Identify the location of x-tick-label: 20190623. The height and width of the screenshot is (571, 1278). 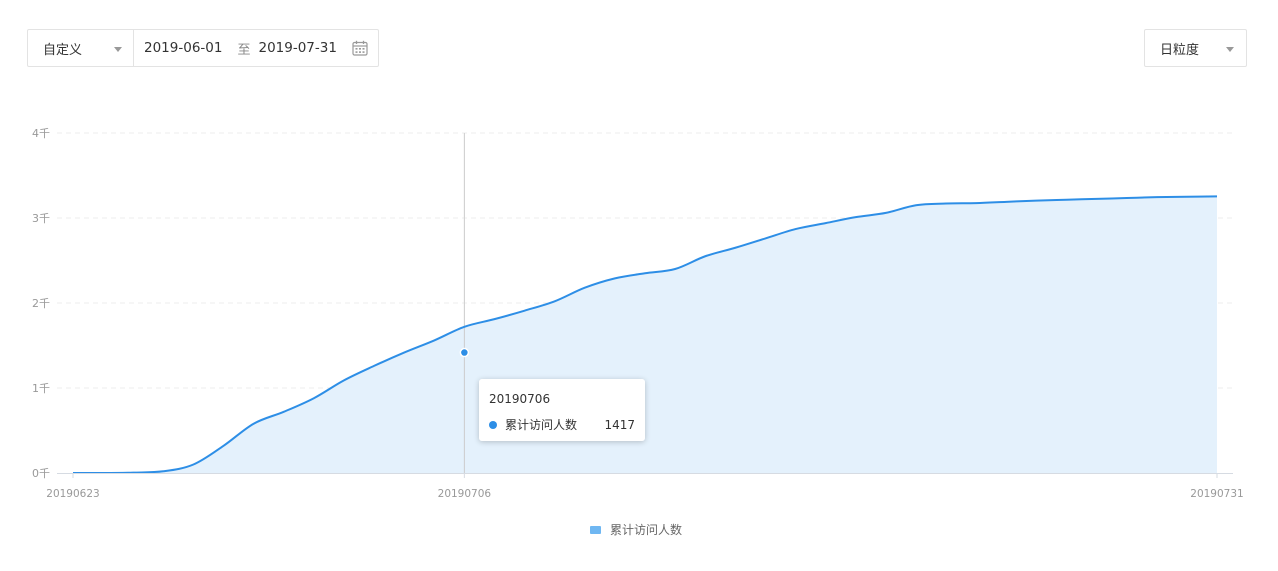
(72, 494).